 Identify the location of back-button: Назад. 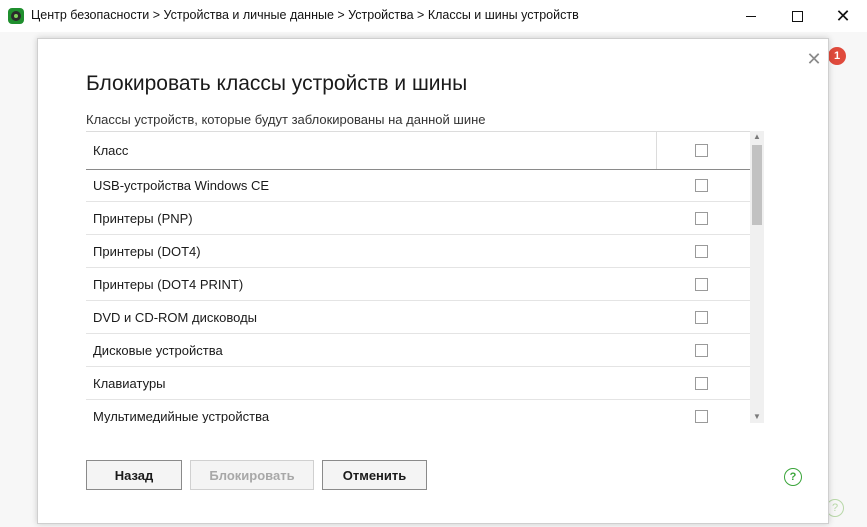
(134, 475).